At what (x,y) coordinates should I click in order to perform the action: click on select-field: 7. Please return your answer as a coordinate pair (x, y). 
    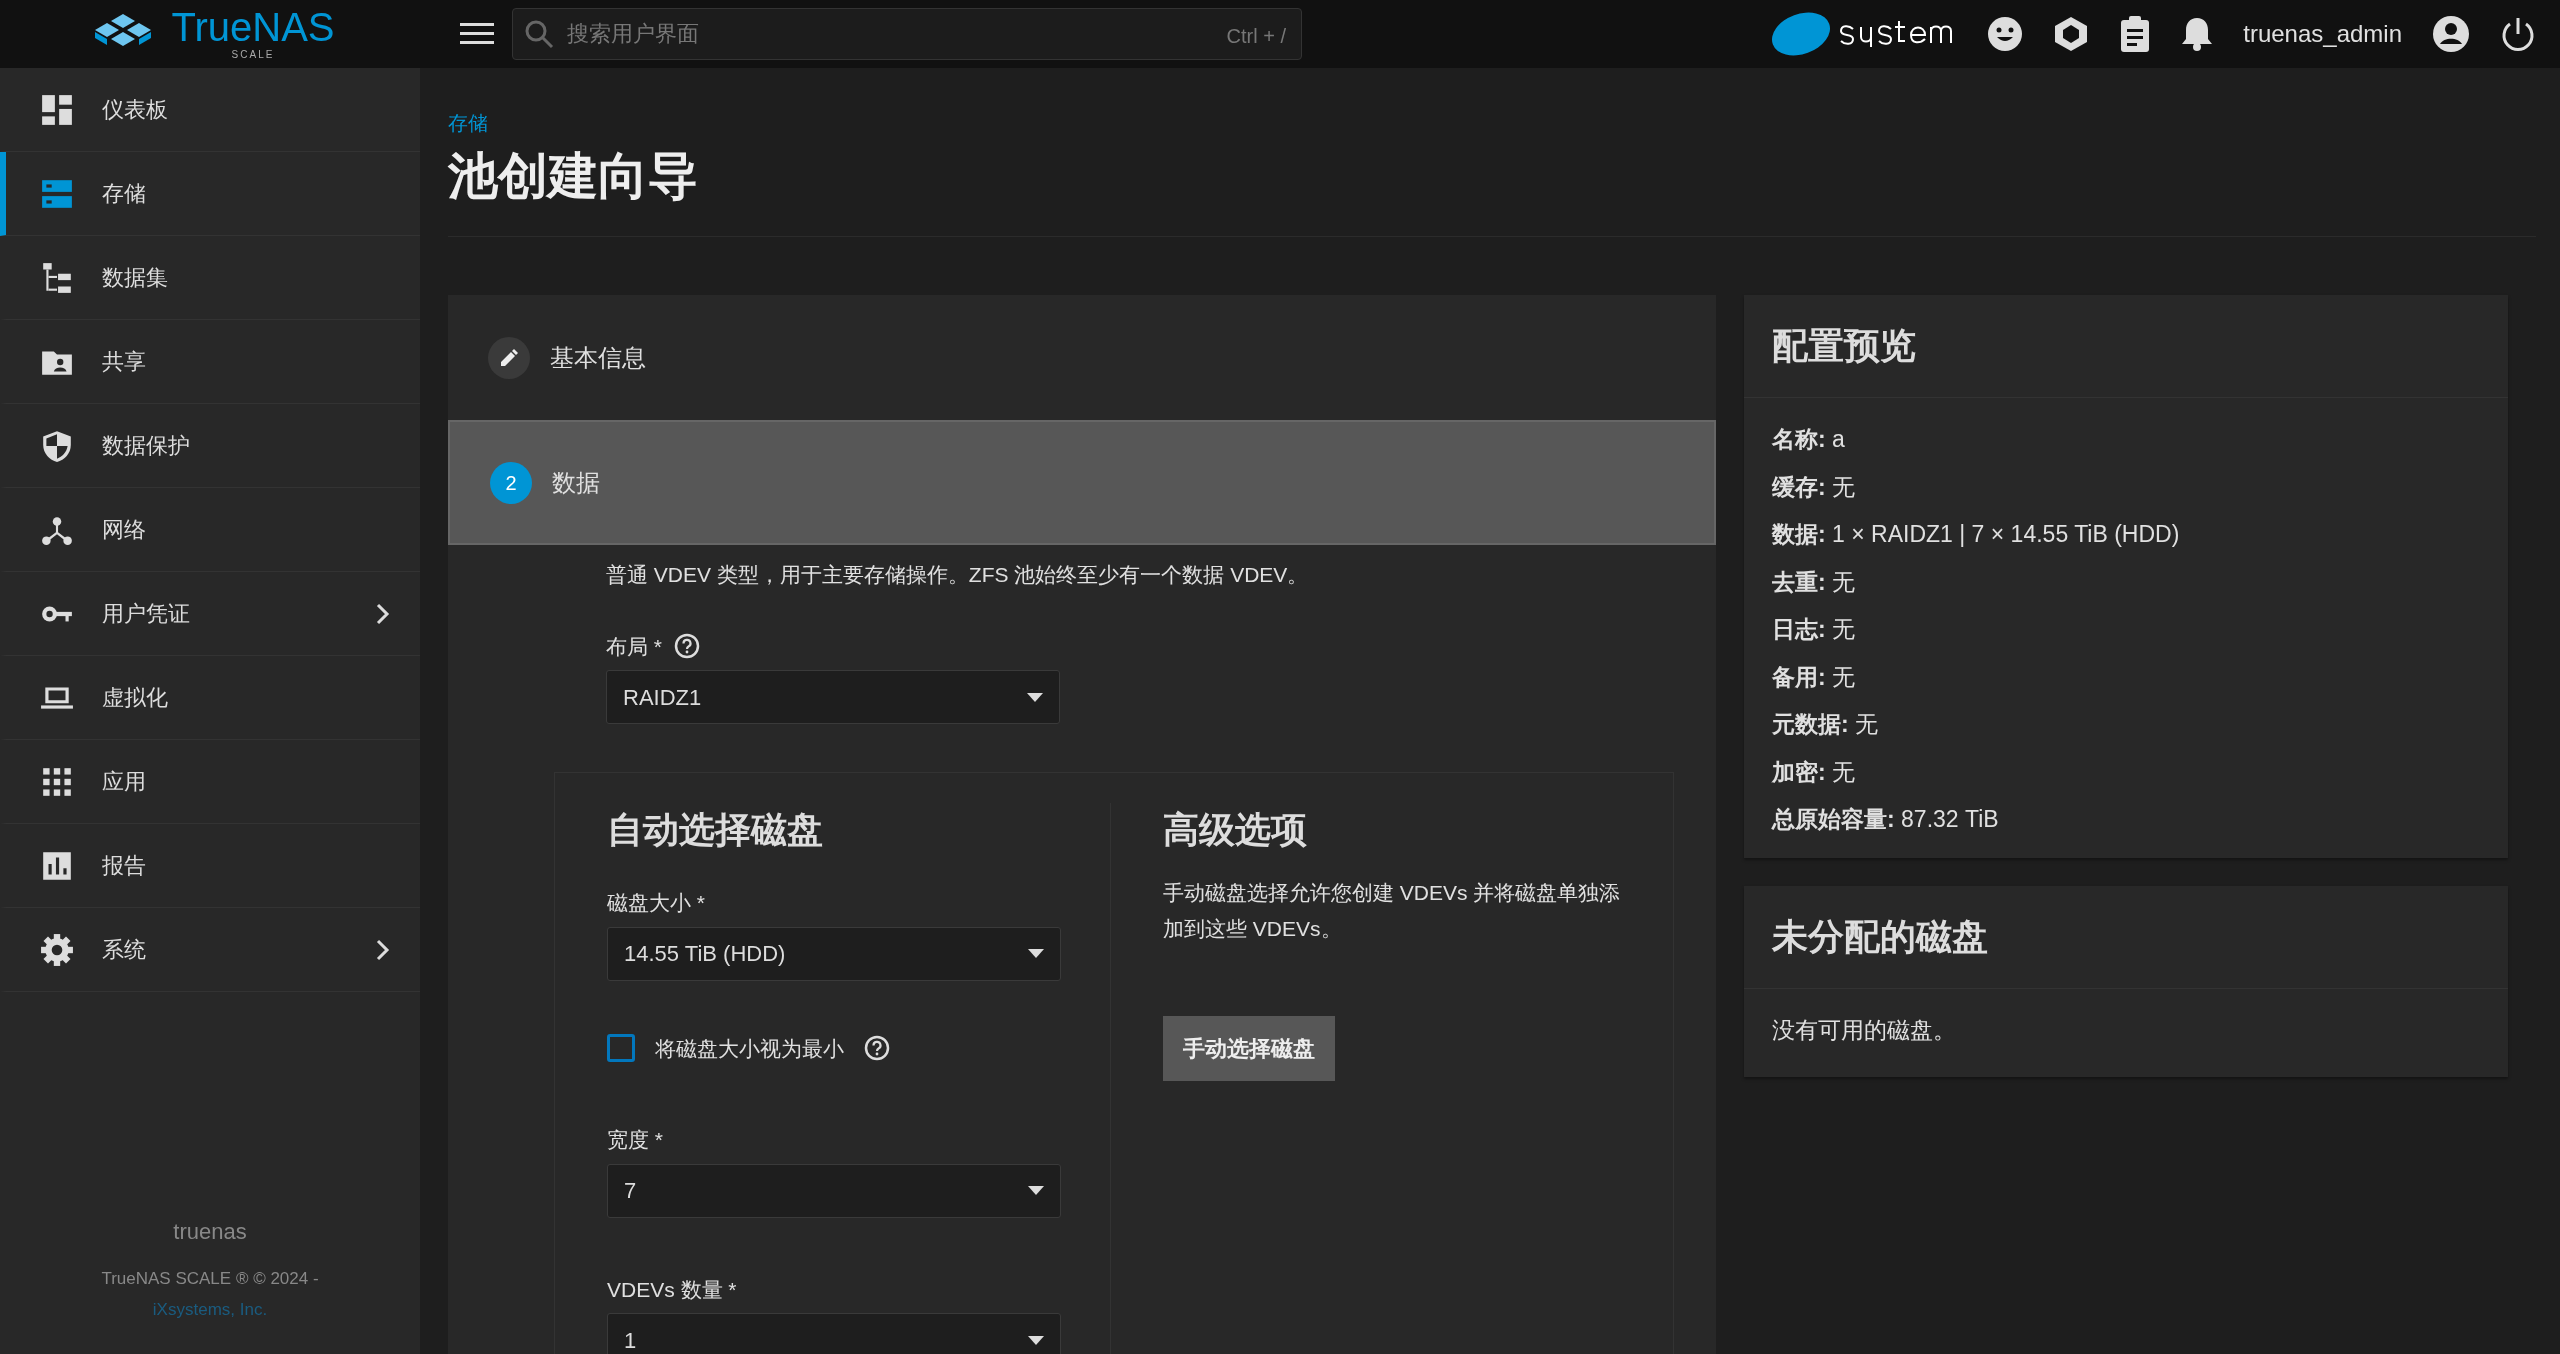
    Looking at the image, I should click on (834, 1190).